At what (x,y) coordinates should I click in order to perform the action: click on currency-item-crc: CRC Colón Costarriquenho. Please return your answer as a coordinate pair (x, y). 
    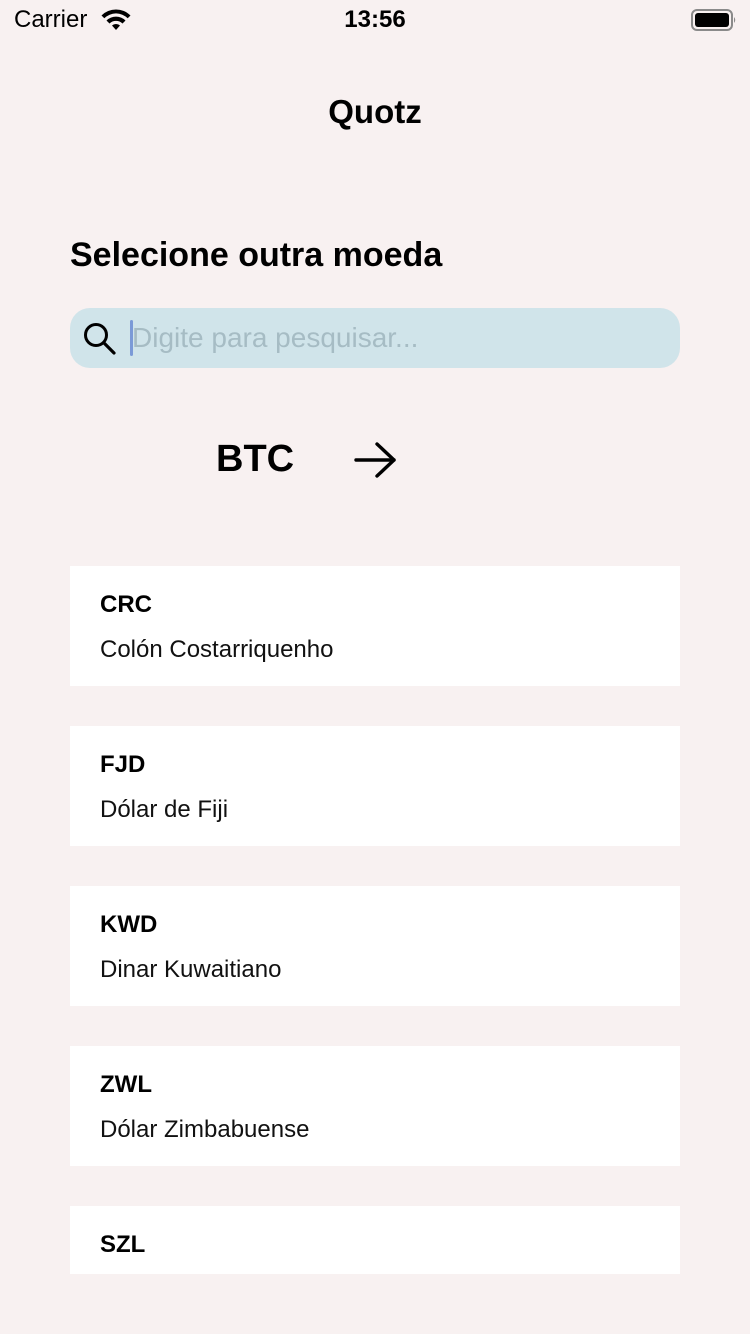
    Looking at the image, I should click on (375, 626).